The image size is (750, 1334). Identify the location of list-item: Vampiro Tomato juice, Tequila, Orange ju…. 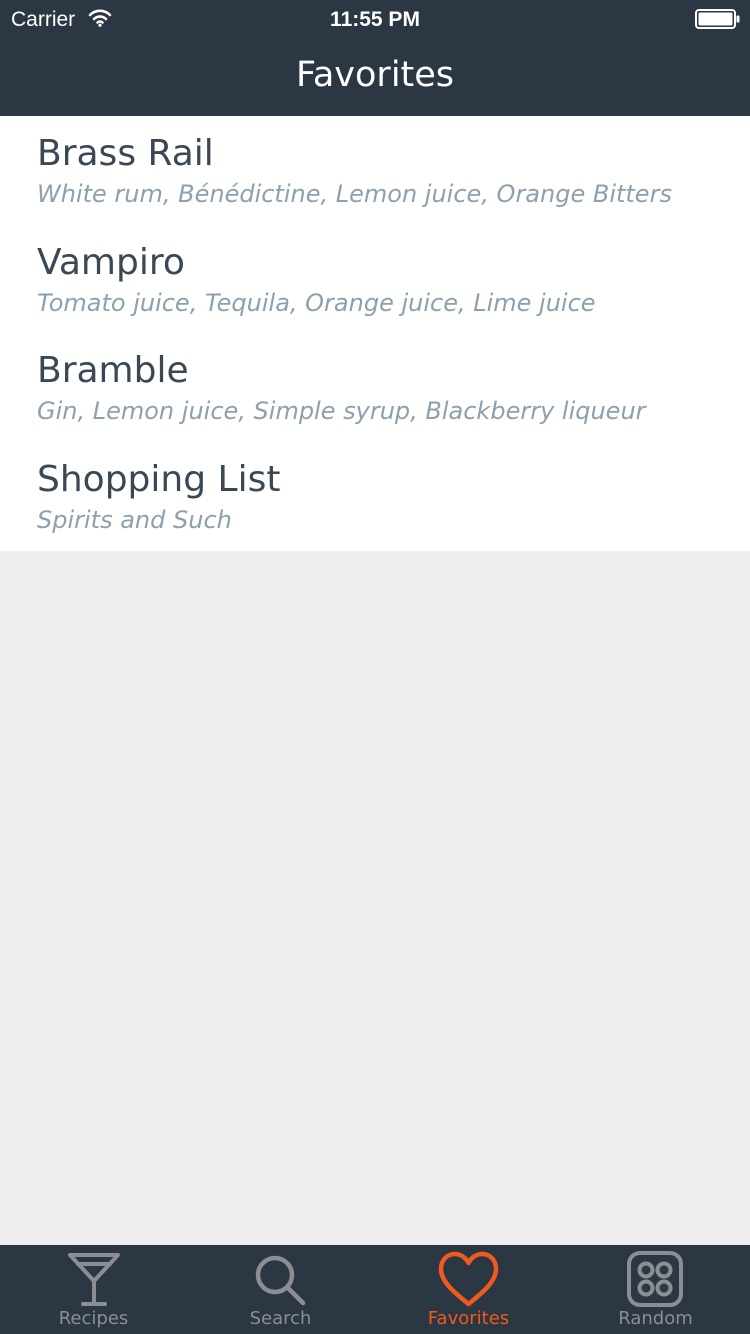
(375, 279).